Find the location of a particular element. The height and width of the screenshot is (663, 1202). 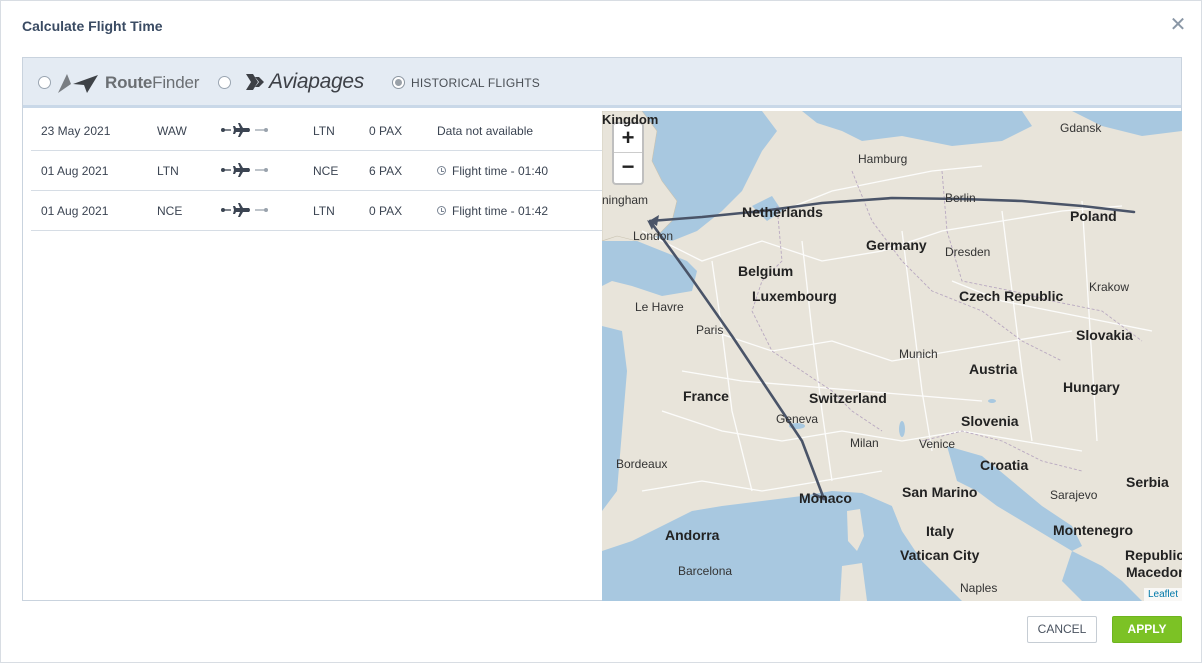

map-label-bordeaux: Bordeaux is located at coordinates (642, 464).